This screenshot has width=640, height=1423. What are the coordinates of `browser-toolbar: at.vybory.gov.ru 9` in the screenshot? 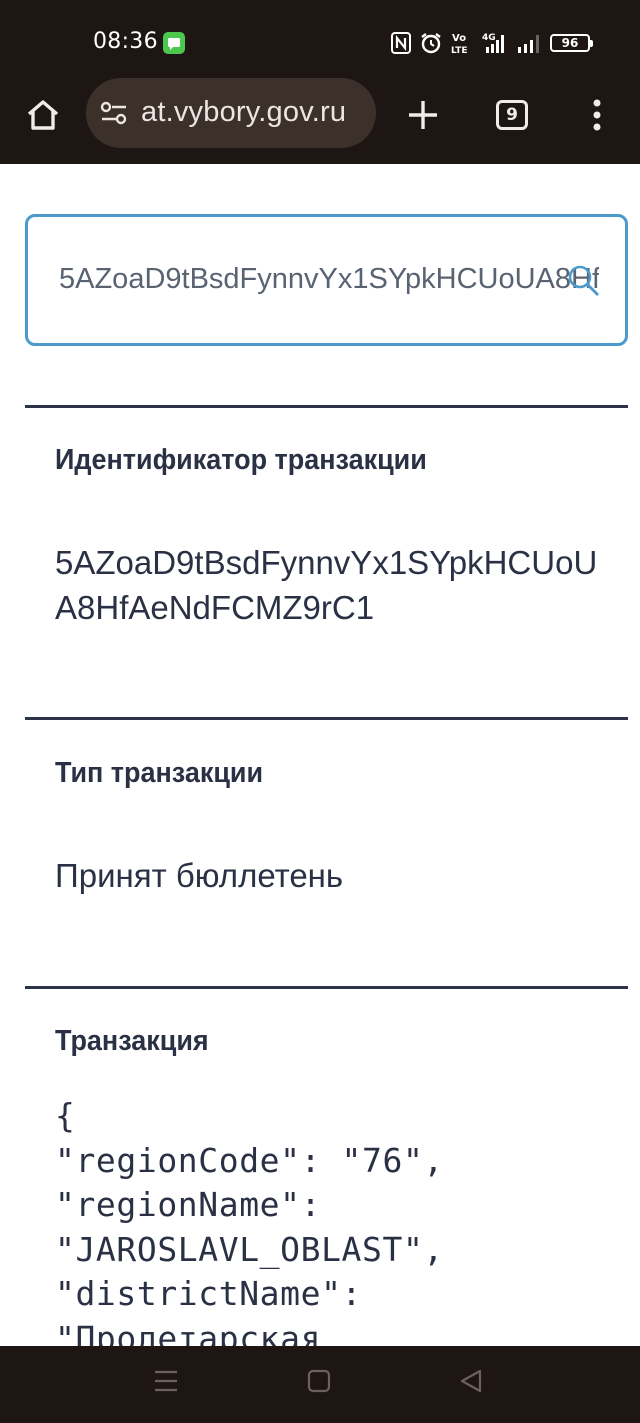 It's located at (320, 121).